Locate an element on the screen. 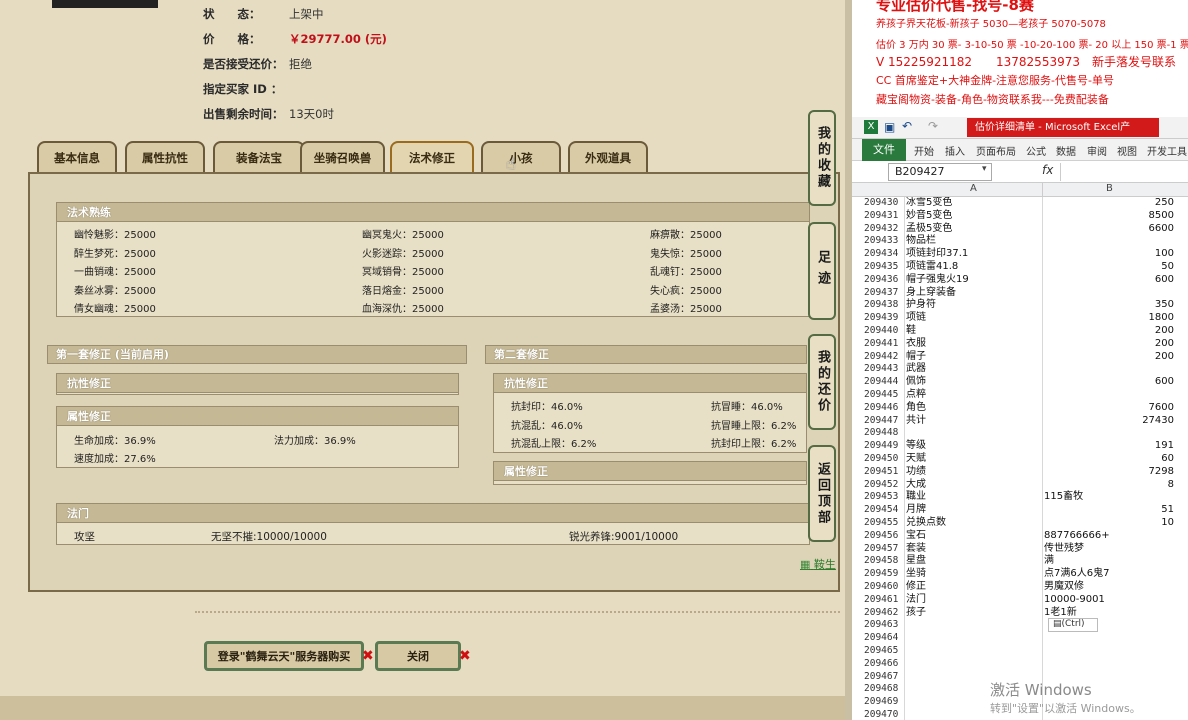 This screenshot has width=1188, height=720. cell-a: 帽子 is located at coordinates (916, 357).